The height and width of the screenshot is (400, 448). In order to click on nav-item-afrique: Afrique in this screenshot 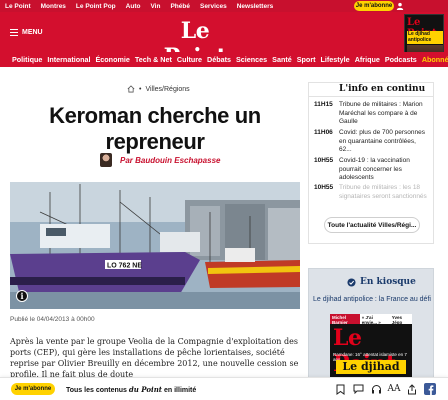, I will do `click(367, 59)`.